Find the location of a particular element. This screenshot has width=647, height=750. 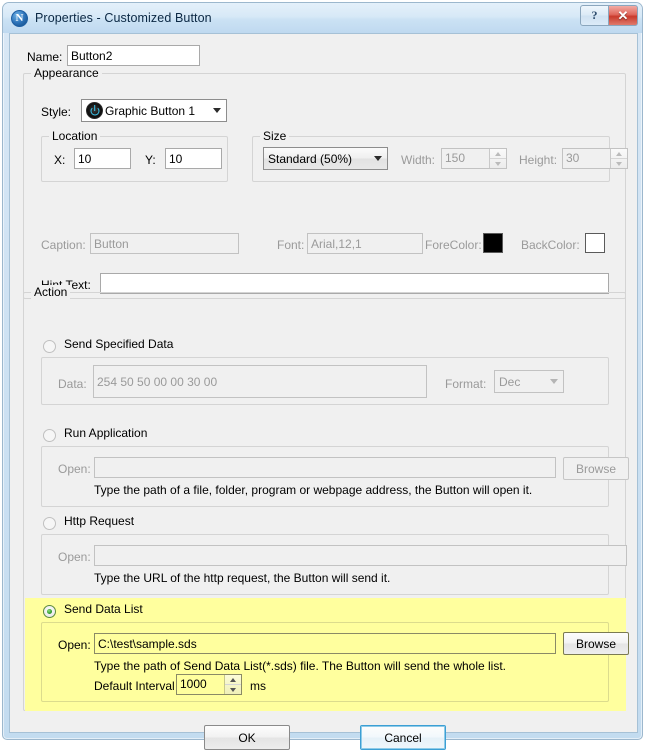

run-browse-button: Browse is located at coordinates (596, 468).